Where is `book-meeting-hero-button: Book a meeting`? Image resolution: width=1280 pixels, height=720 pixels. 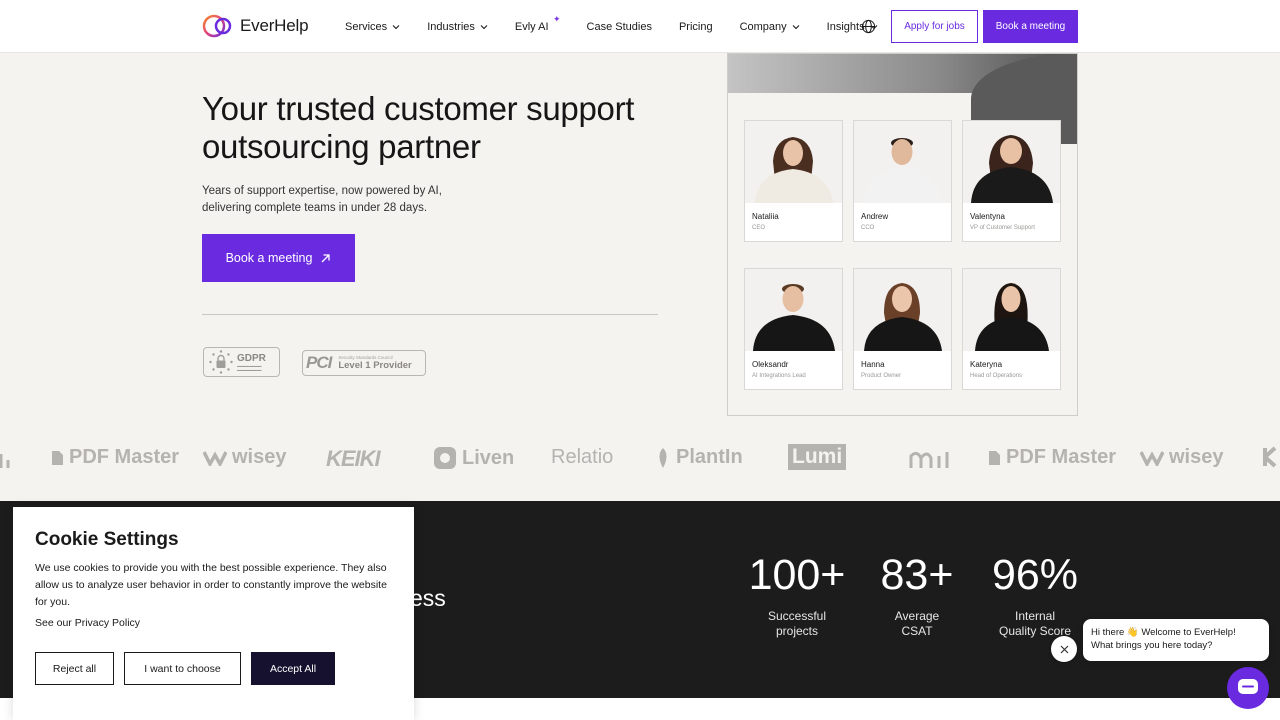 book-meeting-hero-button: Book a meeting is located at coordinates (278, 258).